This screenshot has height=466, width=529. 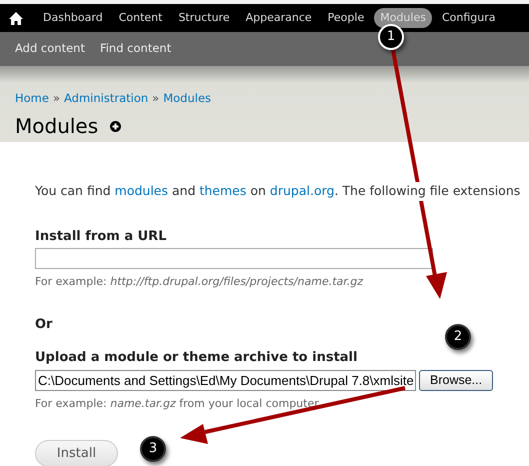 I want to click on toolbar-tab: Structure, so click(x=204, y=18).